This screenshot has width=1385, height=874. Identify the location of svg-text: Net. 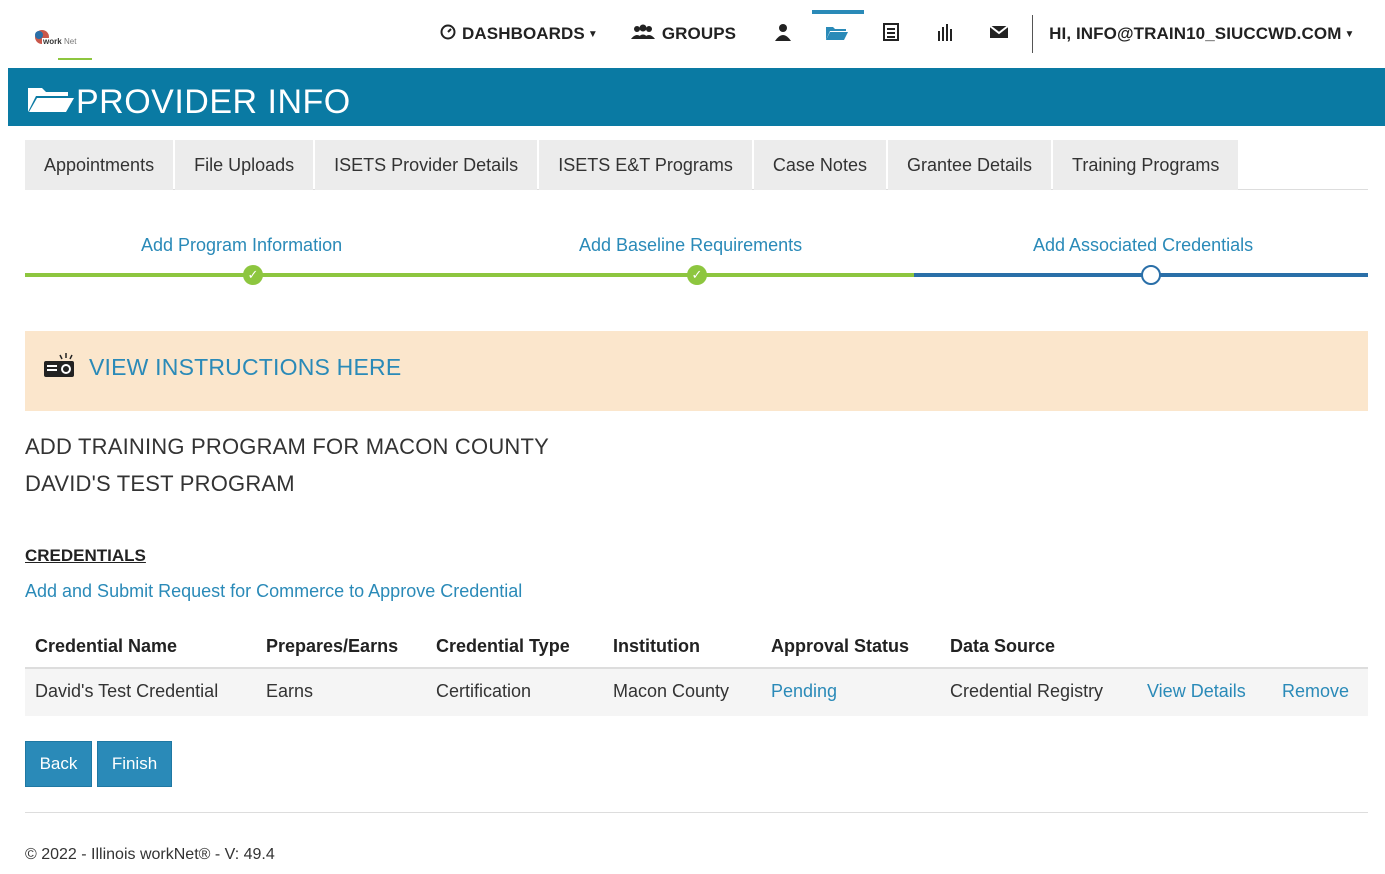
(70, 41).